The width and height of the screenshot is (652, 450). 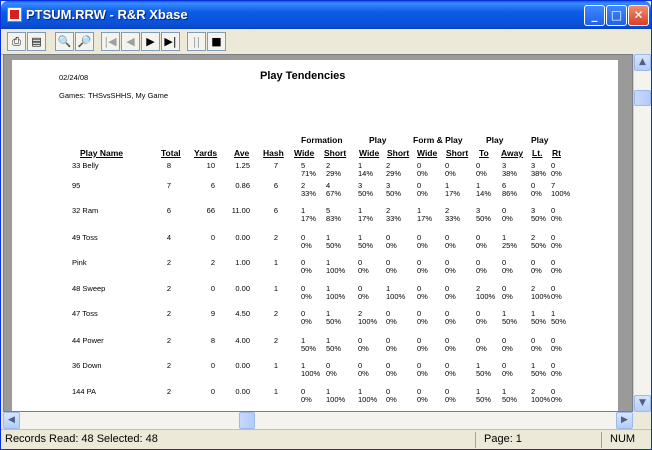 I want to click on tendency-percent: 38%, so click(x=510, y=173).